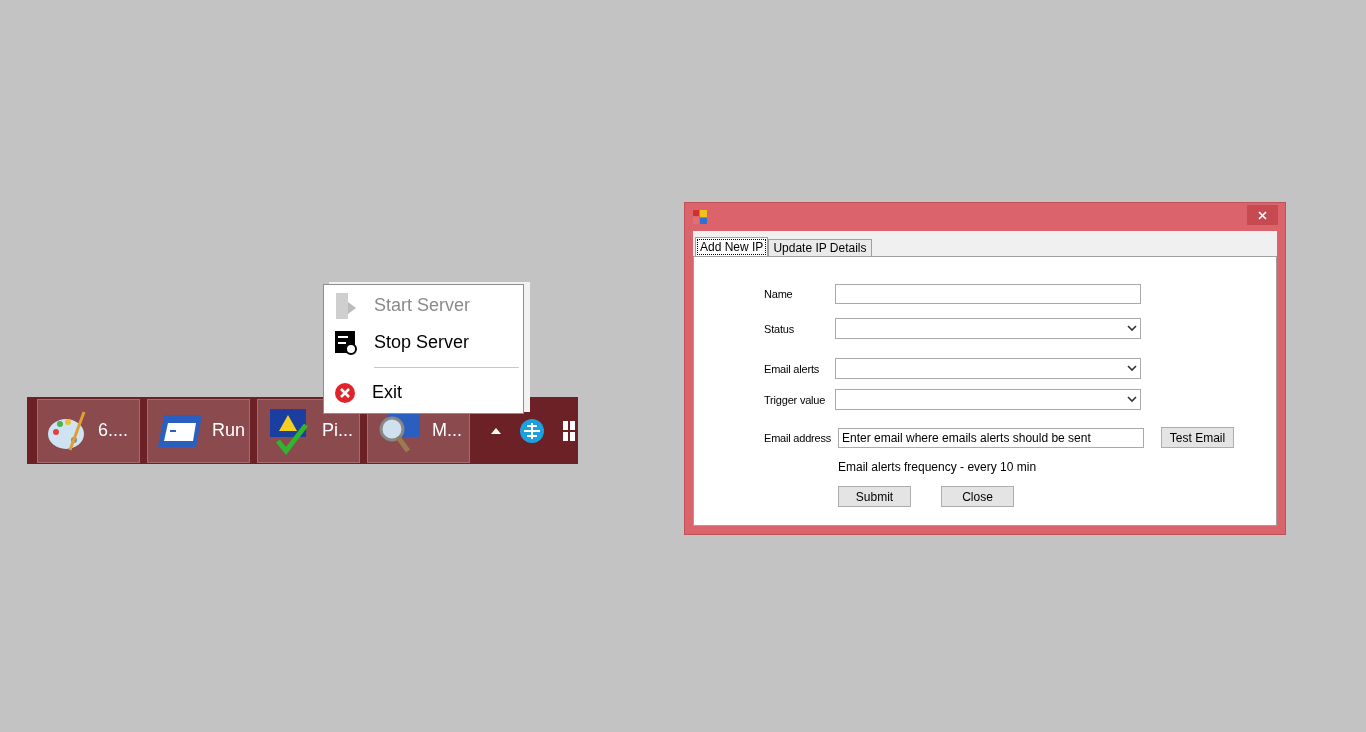 Image resolution: width=1366 pixels, height=732 pixels. What do you see at coordinates (938, 467) in the screenshot?
I see `frequency-note: Email alerts frequency - every 10 min` at bounding box center [938, 467].